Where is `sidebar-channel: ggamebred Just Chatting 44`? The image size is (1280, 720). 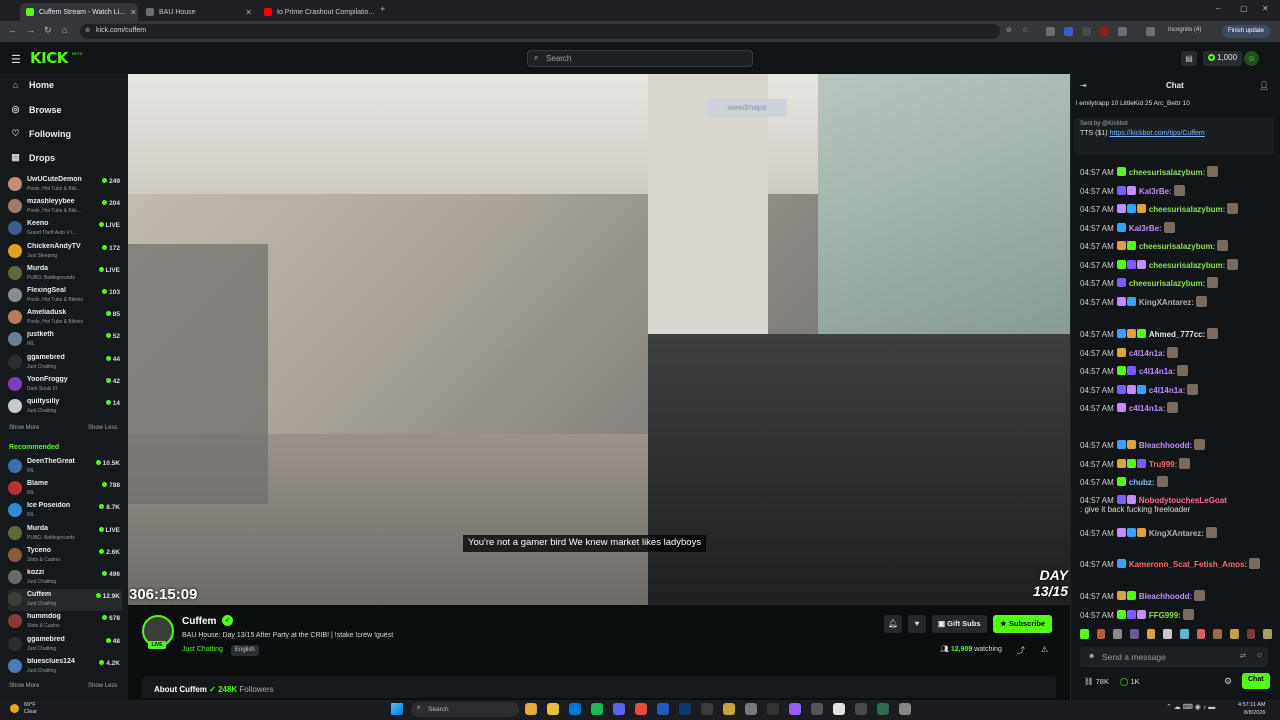
sidebar-channel: ggamebred Just Chatting 44 is located at coordinates (65, 363).